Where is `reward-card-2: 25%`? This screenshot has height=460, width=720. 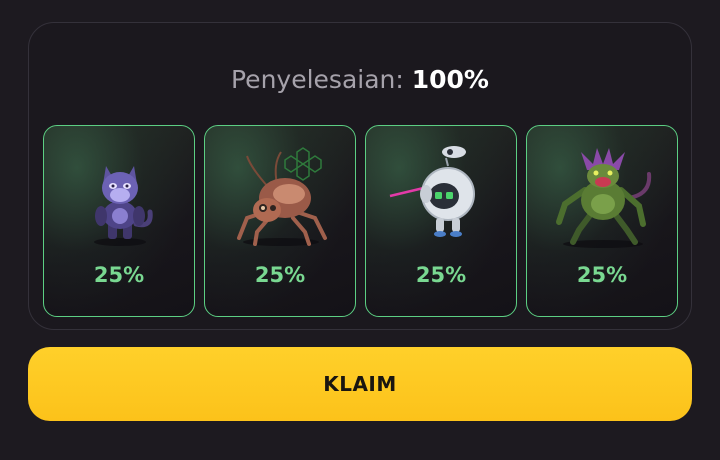
reward-card-2: 25% is located at coordinates (280, 221).